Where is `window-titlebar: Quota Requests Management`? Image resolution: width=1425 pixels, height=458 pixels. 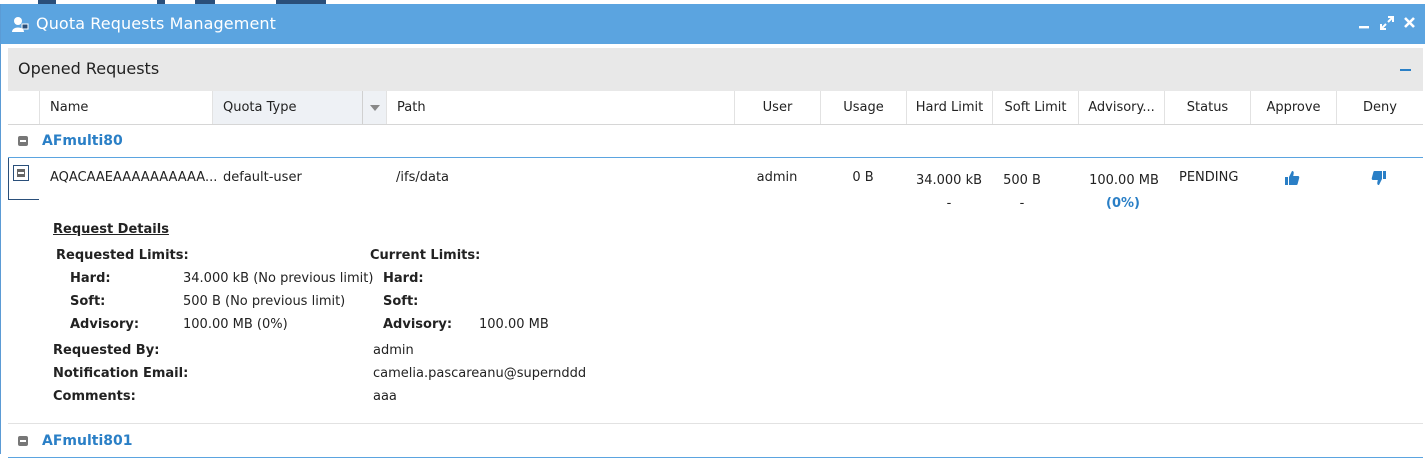
window-titlebar: Quota Requests Management is located at coordinates (713, 24).